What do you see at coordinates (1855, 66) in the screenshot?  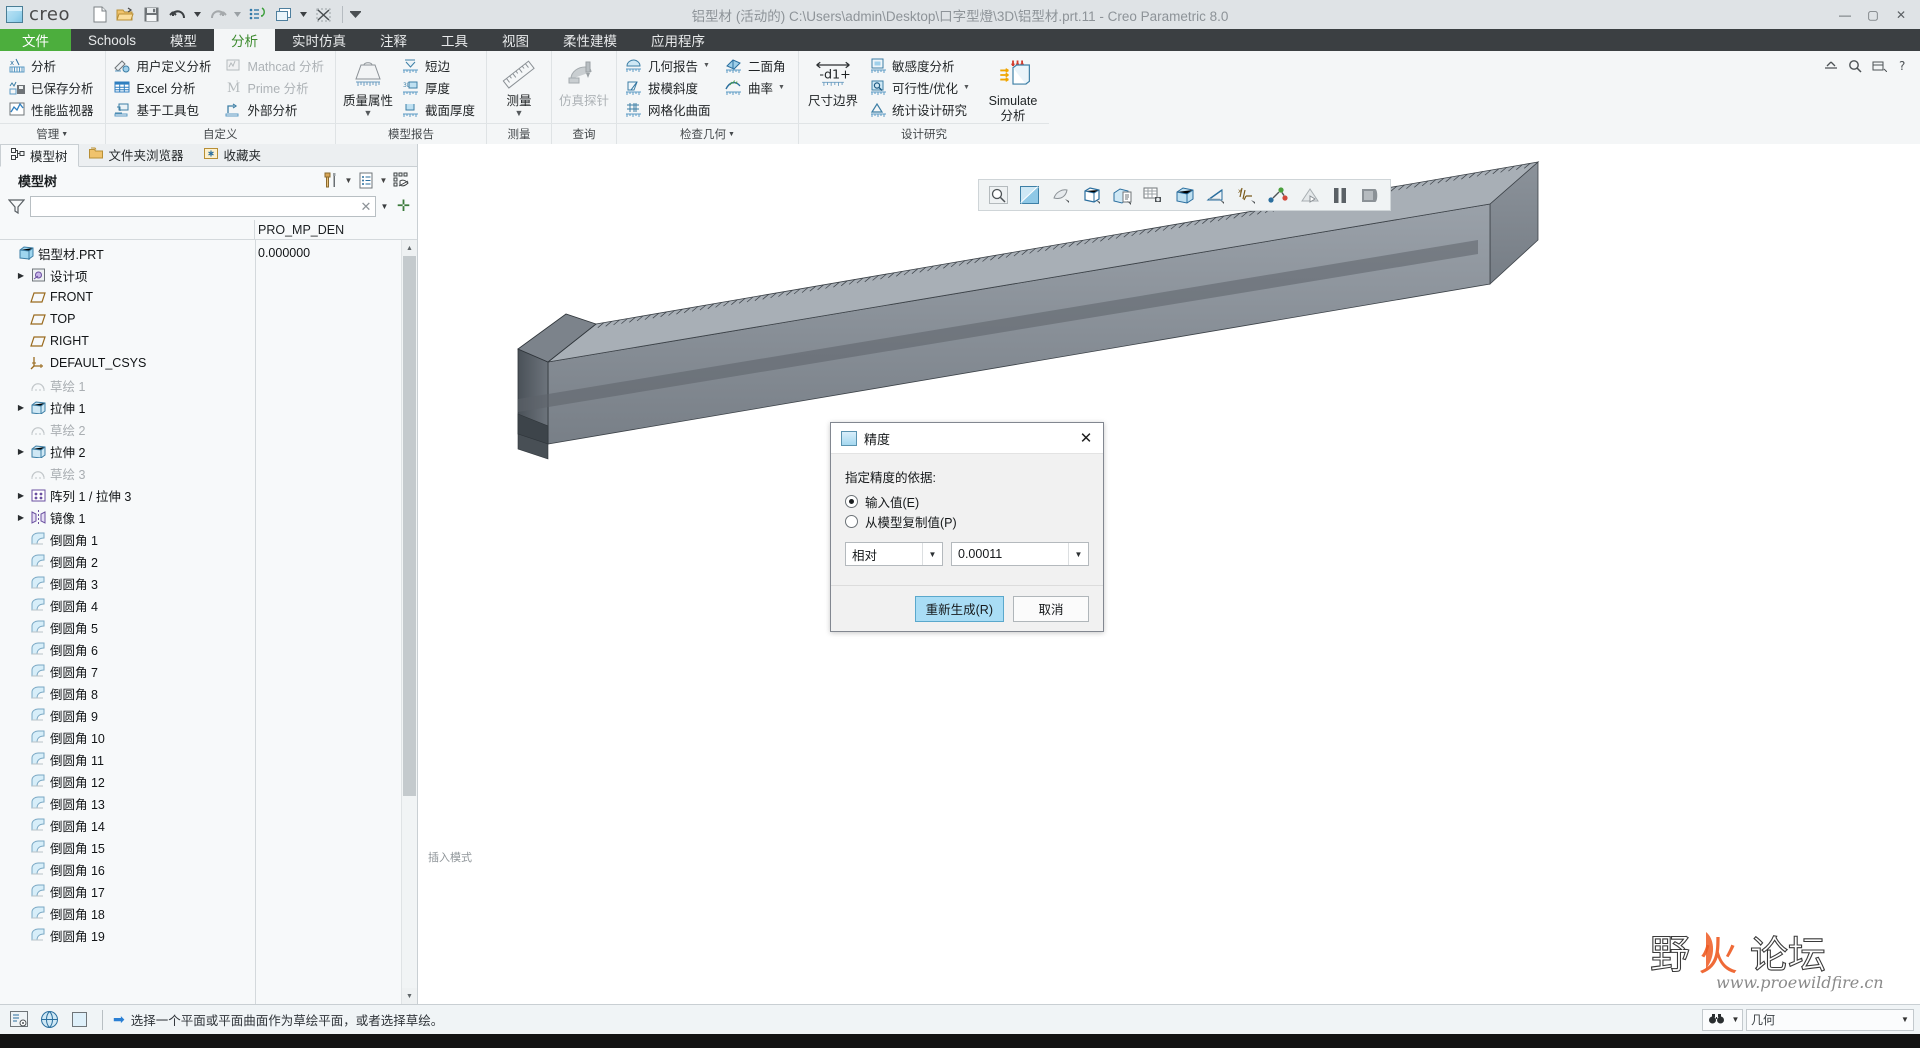 I see `search-icon` at bounding box center [1855, 66].